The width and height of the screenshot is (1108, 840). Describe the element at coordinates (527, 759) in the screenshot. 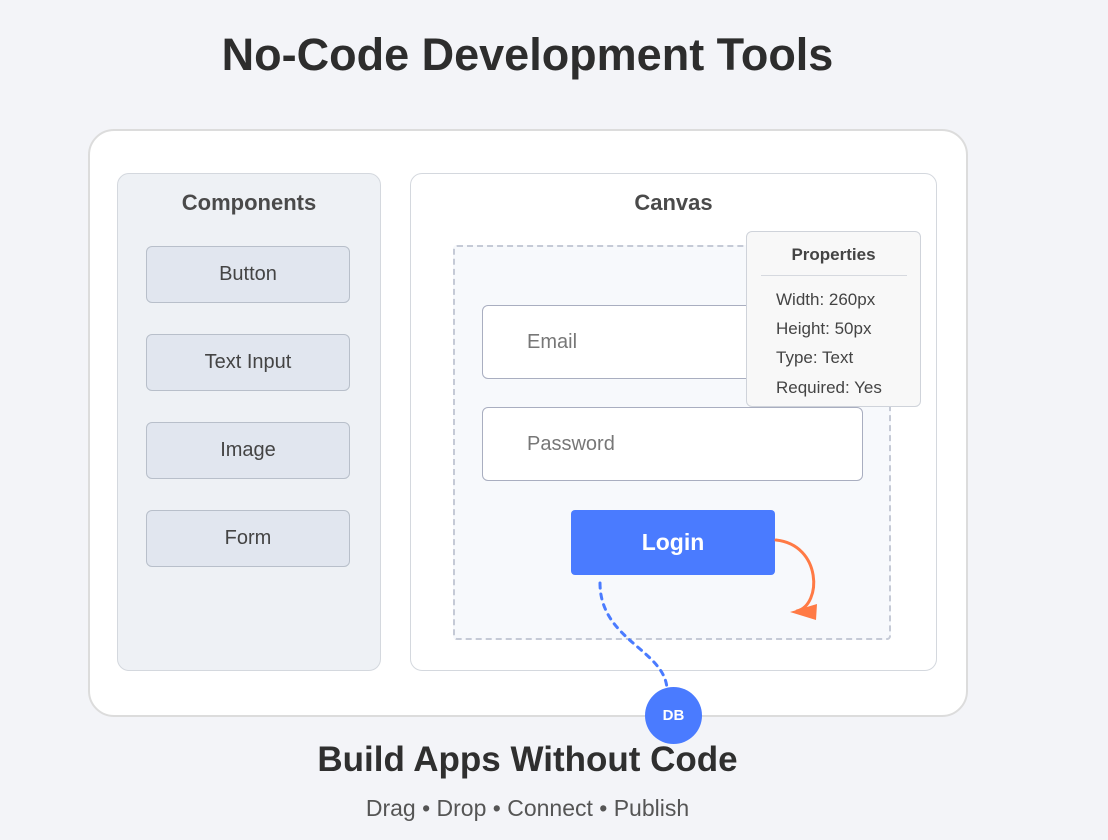

I see `headline: Build Apps Without Code` at that location.